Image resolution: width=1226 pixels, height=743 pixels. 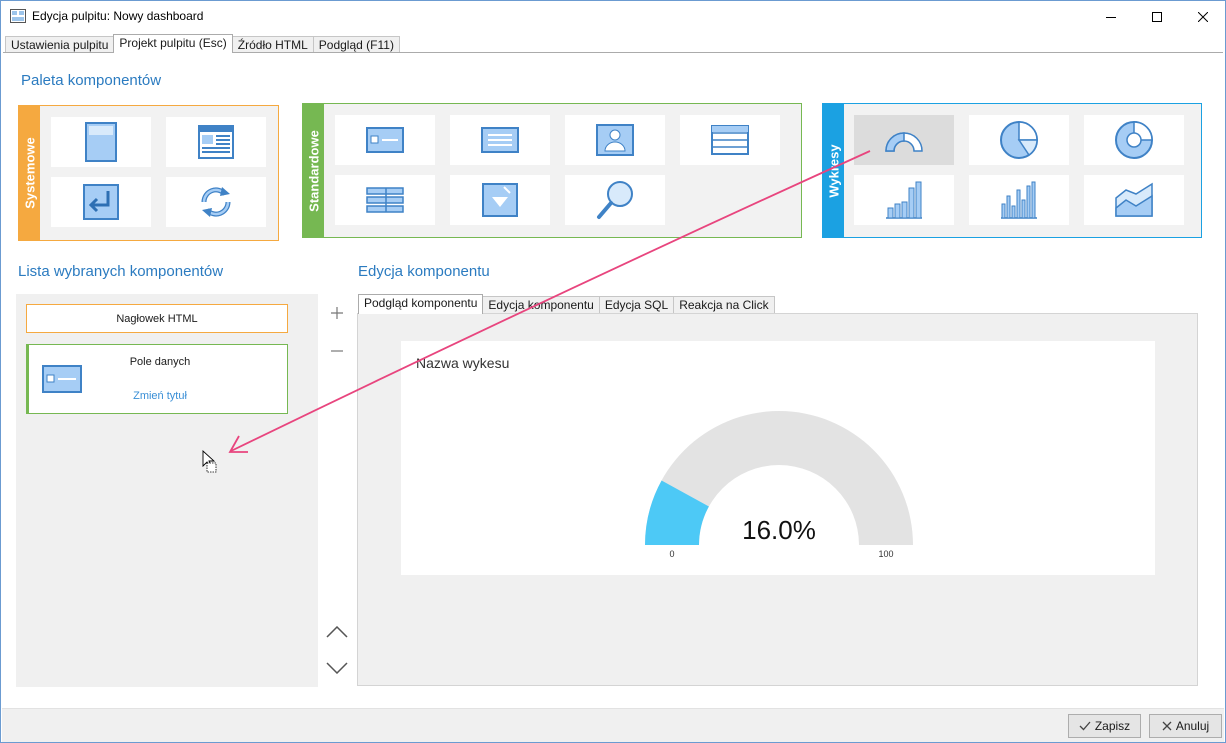 What do you see at coordinates (118, 16) in the screenshot?
I see `window-title: Edycja pulpitu: Nowy dashboard` at bounding box center [118, 16].